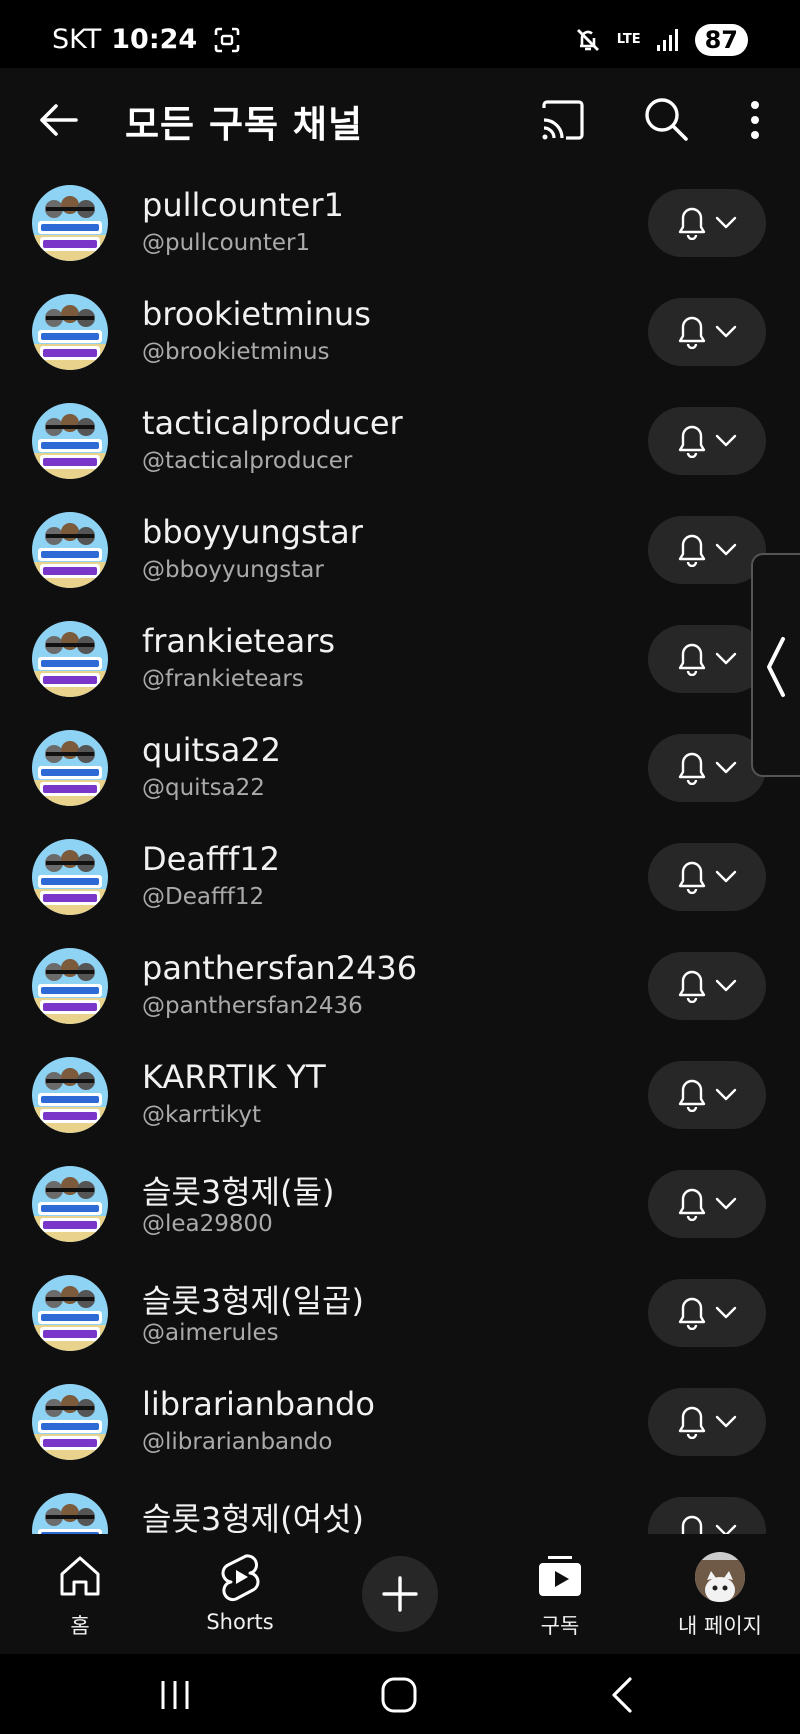 The height and width of the screenshot is (1734, 800). I want to click on status-bar: SKT 10:24 LTE 87, so click(400, 34).